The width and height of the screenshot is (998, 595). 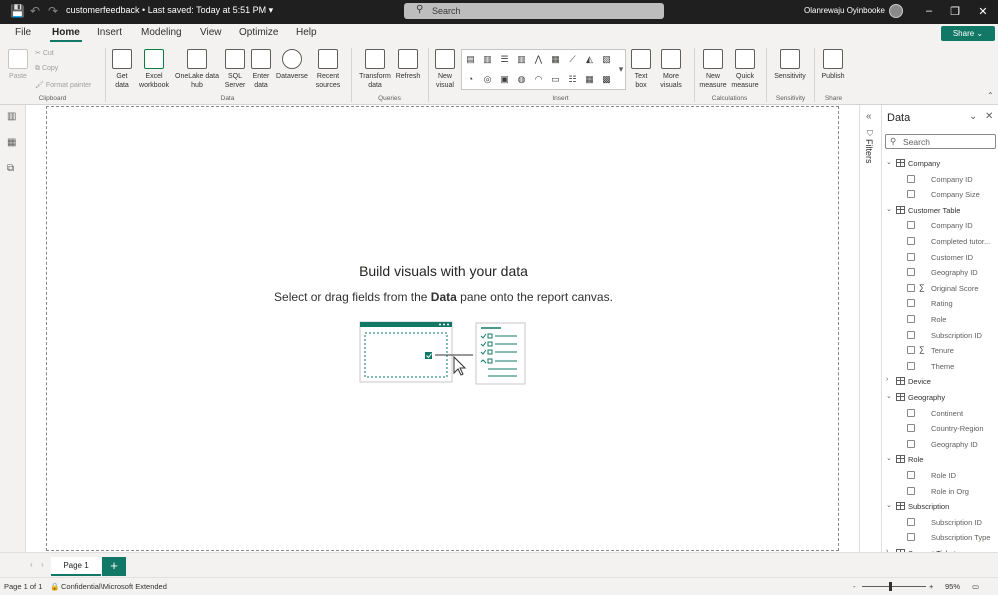 I want to click on transform-data-button: Transform data, so click(x=375, y=69).